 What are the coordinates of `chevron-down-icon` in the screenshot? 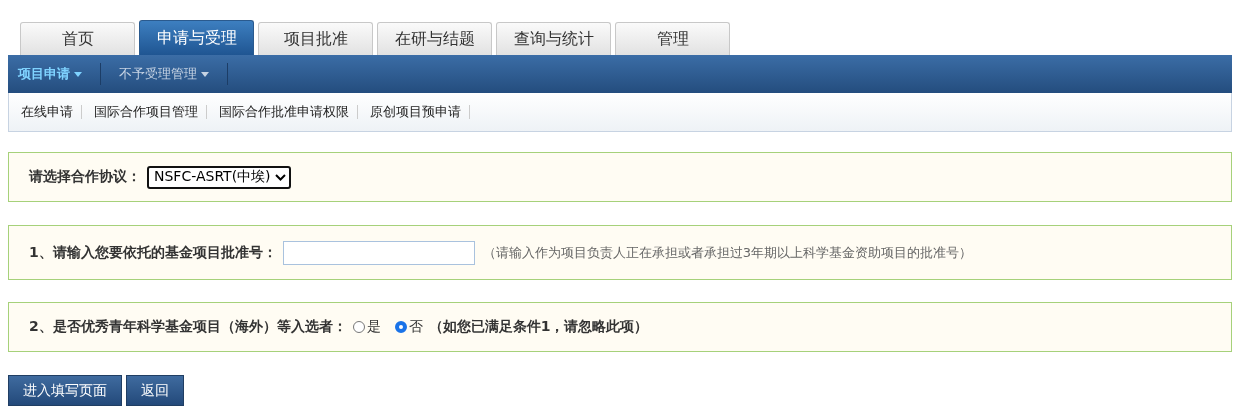 It's located at (280, 177).